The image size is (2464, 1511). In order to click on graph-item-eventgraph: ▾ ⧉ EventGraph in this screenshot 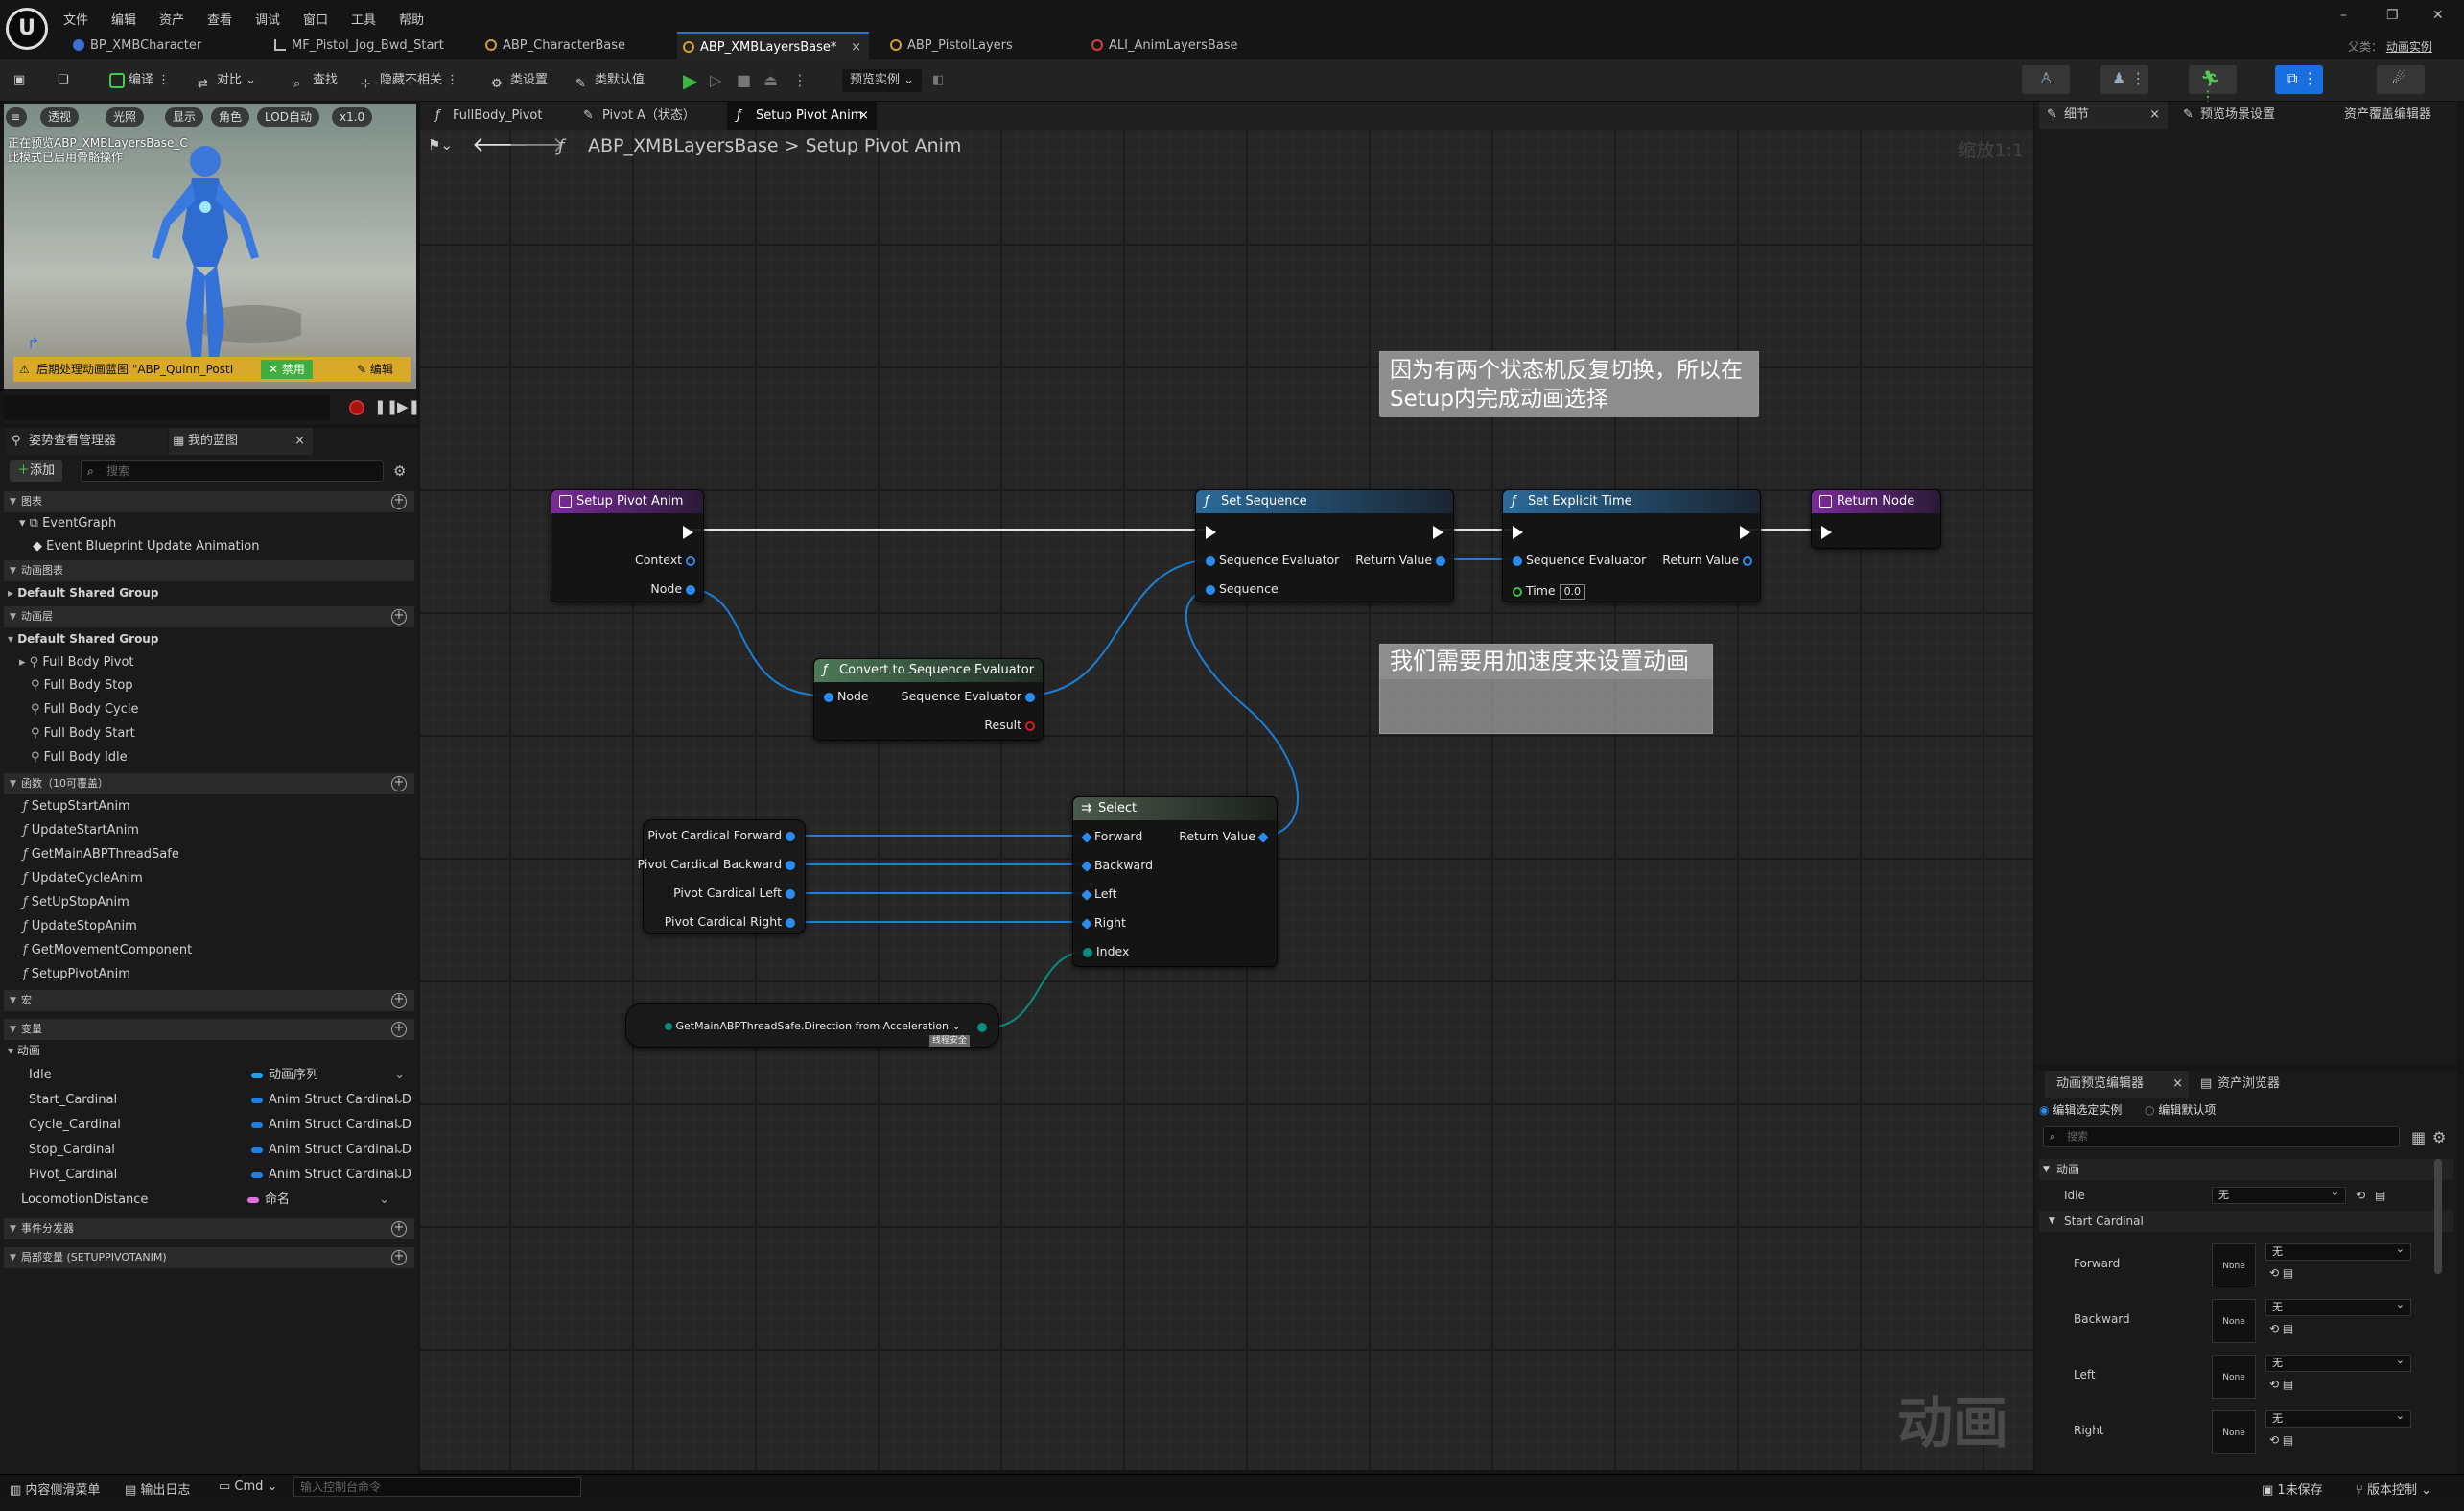, I will do `click(68, 523)`.